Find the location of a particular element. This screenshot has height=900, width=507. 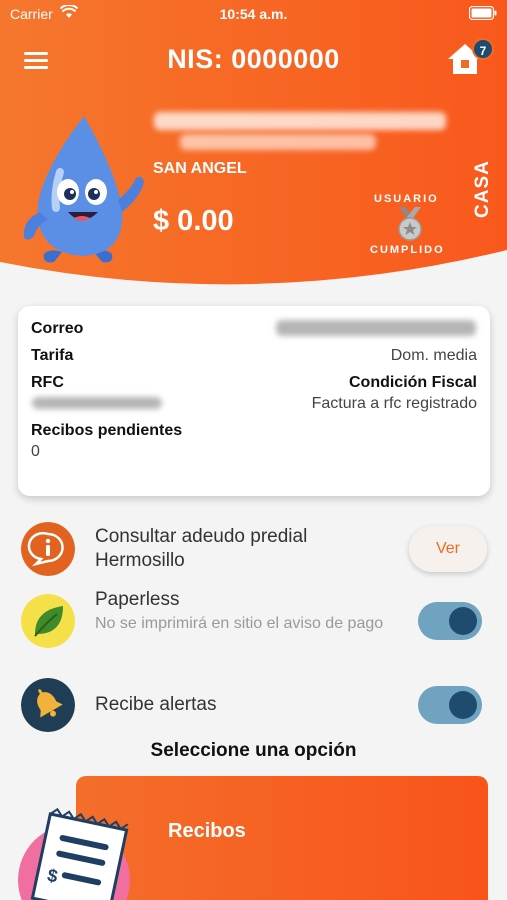

correo-value-redacted is located at coordinates (376, 328).